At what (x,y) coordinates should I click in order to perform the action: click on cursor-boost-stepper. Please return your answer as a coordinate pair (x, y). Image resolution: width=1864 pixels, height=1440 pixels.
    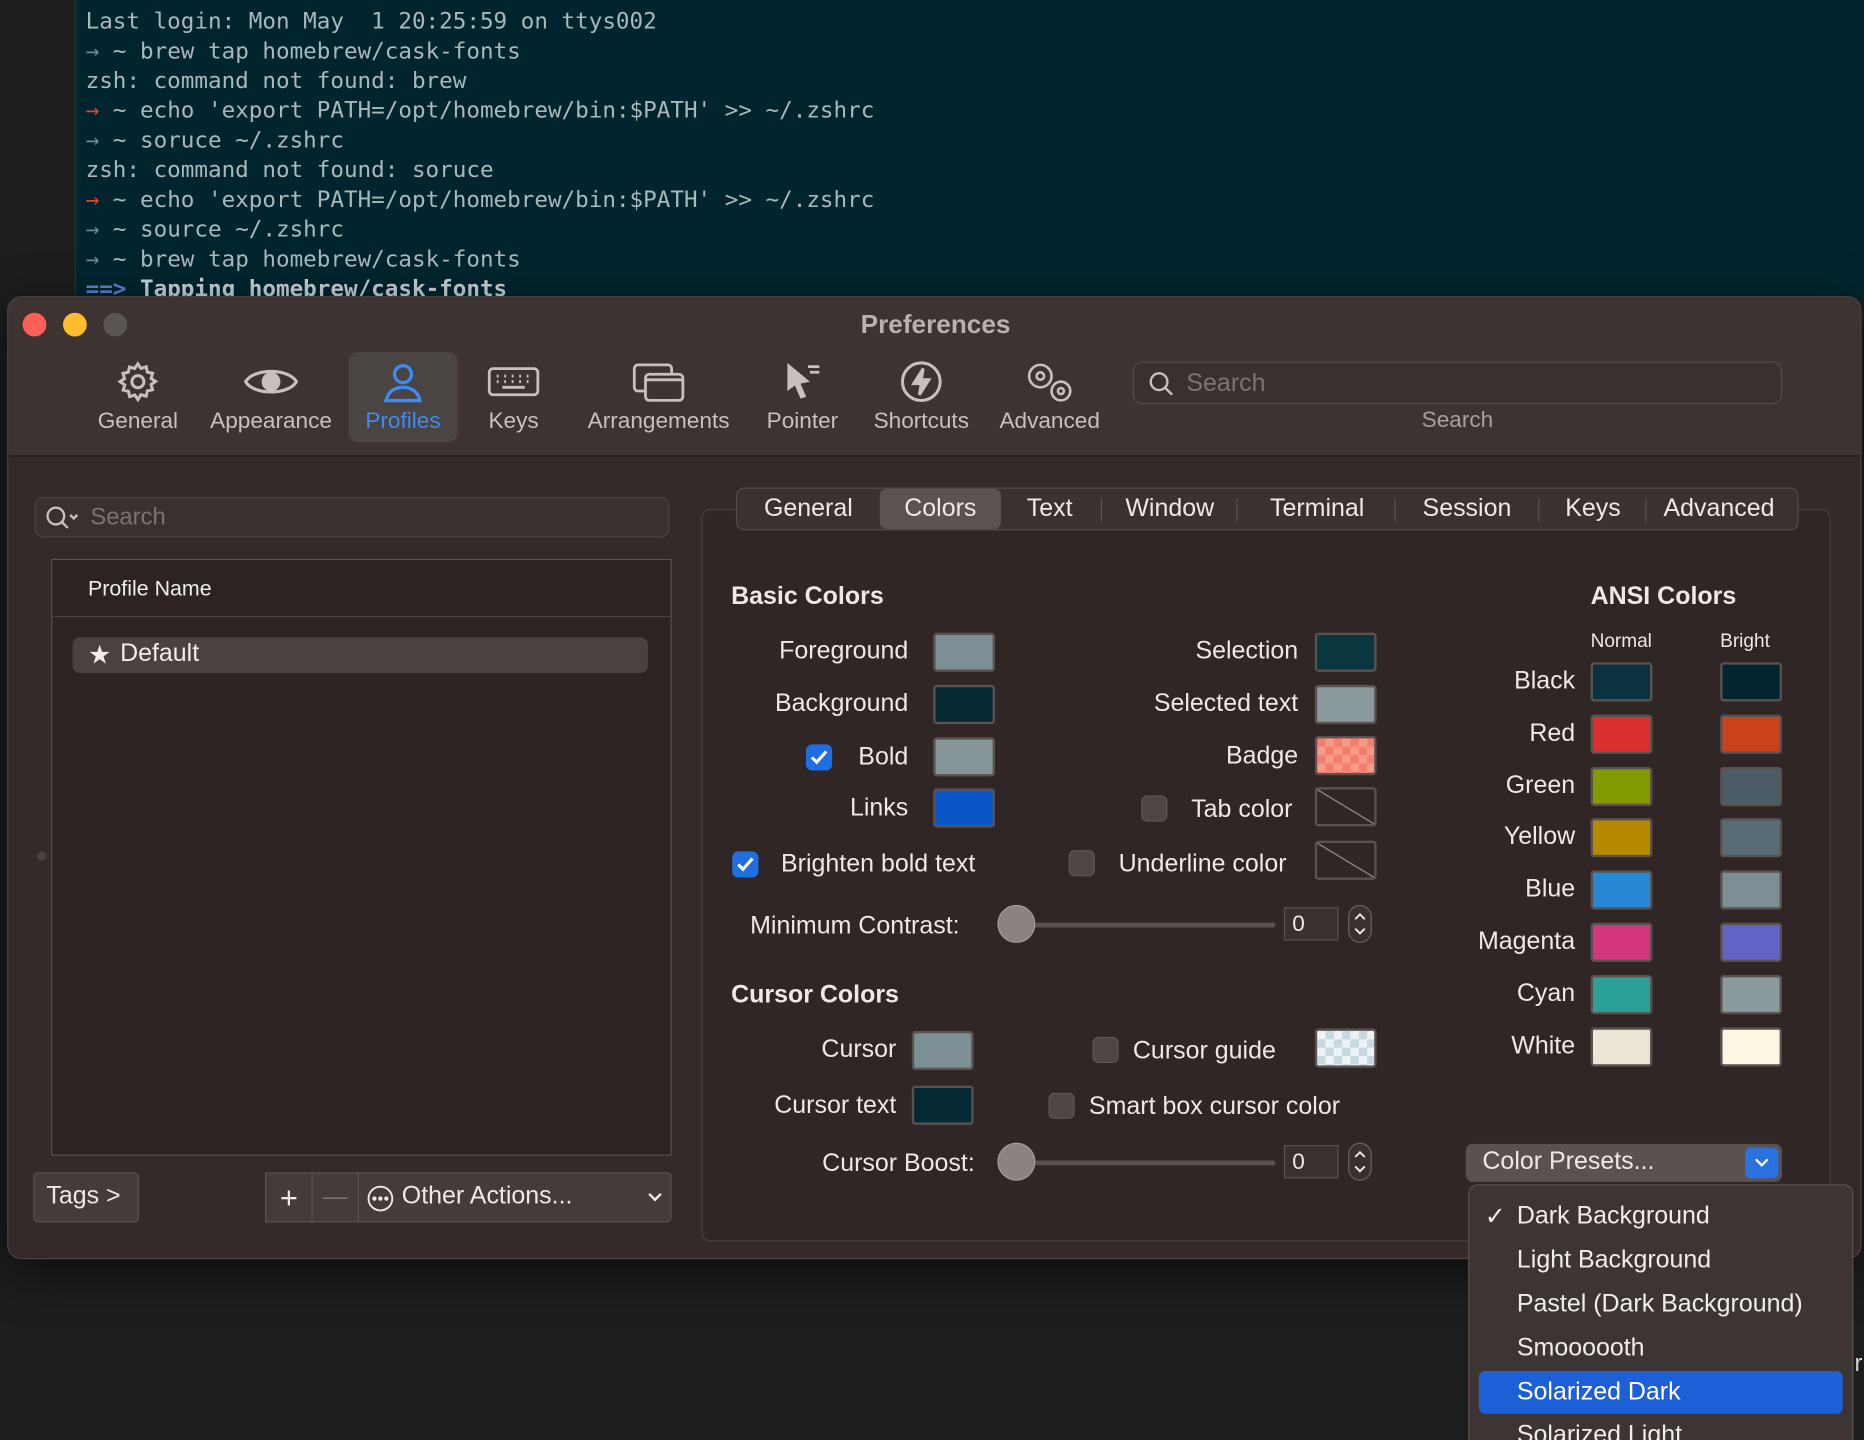
    Looking at the image, I should click on (1360, 1161).